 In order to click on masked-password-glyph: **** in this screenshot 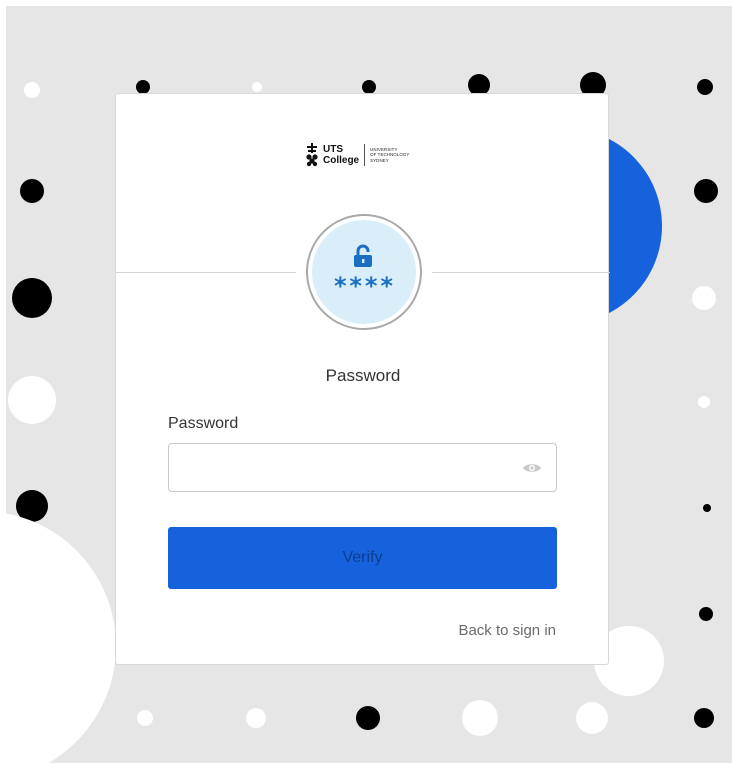, I will do `click(364, 286)`.